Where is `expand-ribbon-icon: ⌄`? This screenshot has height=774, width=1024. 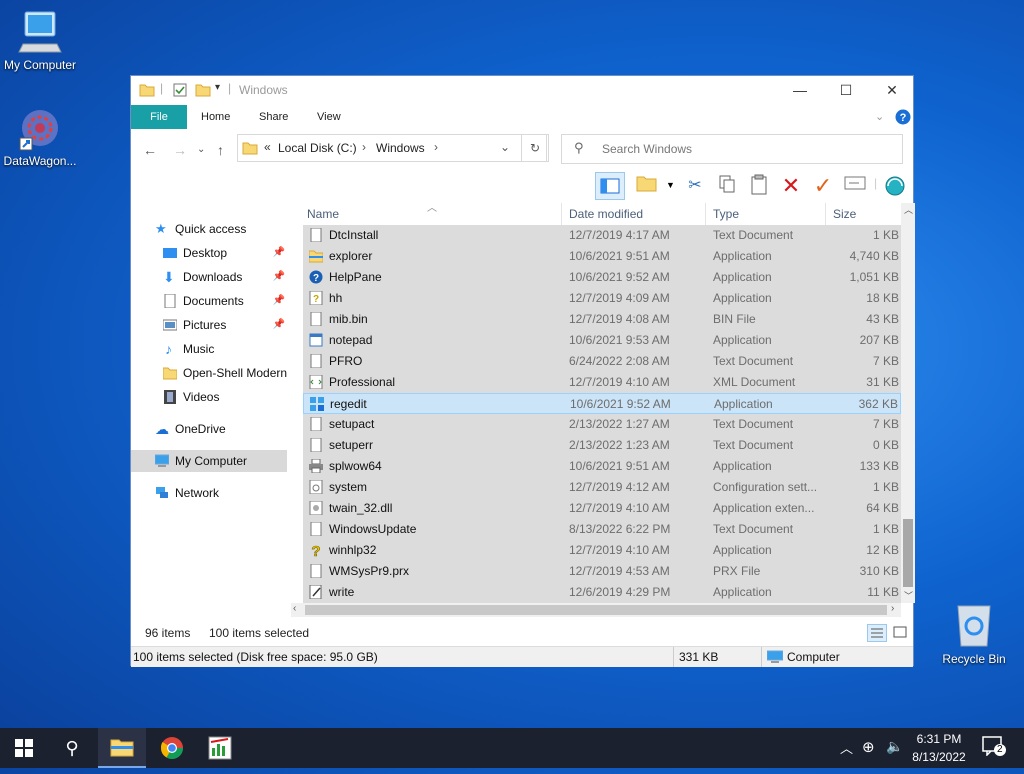
expand-ribbon-icon: ⌄ is located at coordinates (879, 116).